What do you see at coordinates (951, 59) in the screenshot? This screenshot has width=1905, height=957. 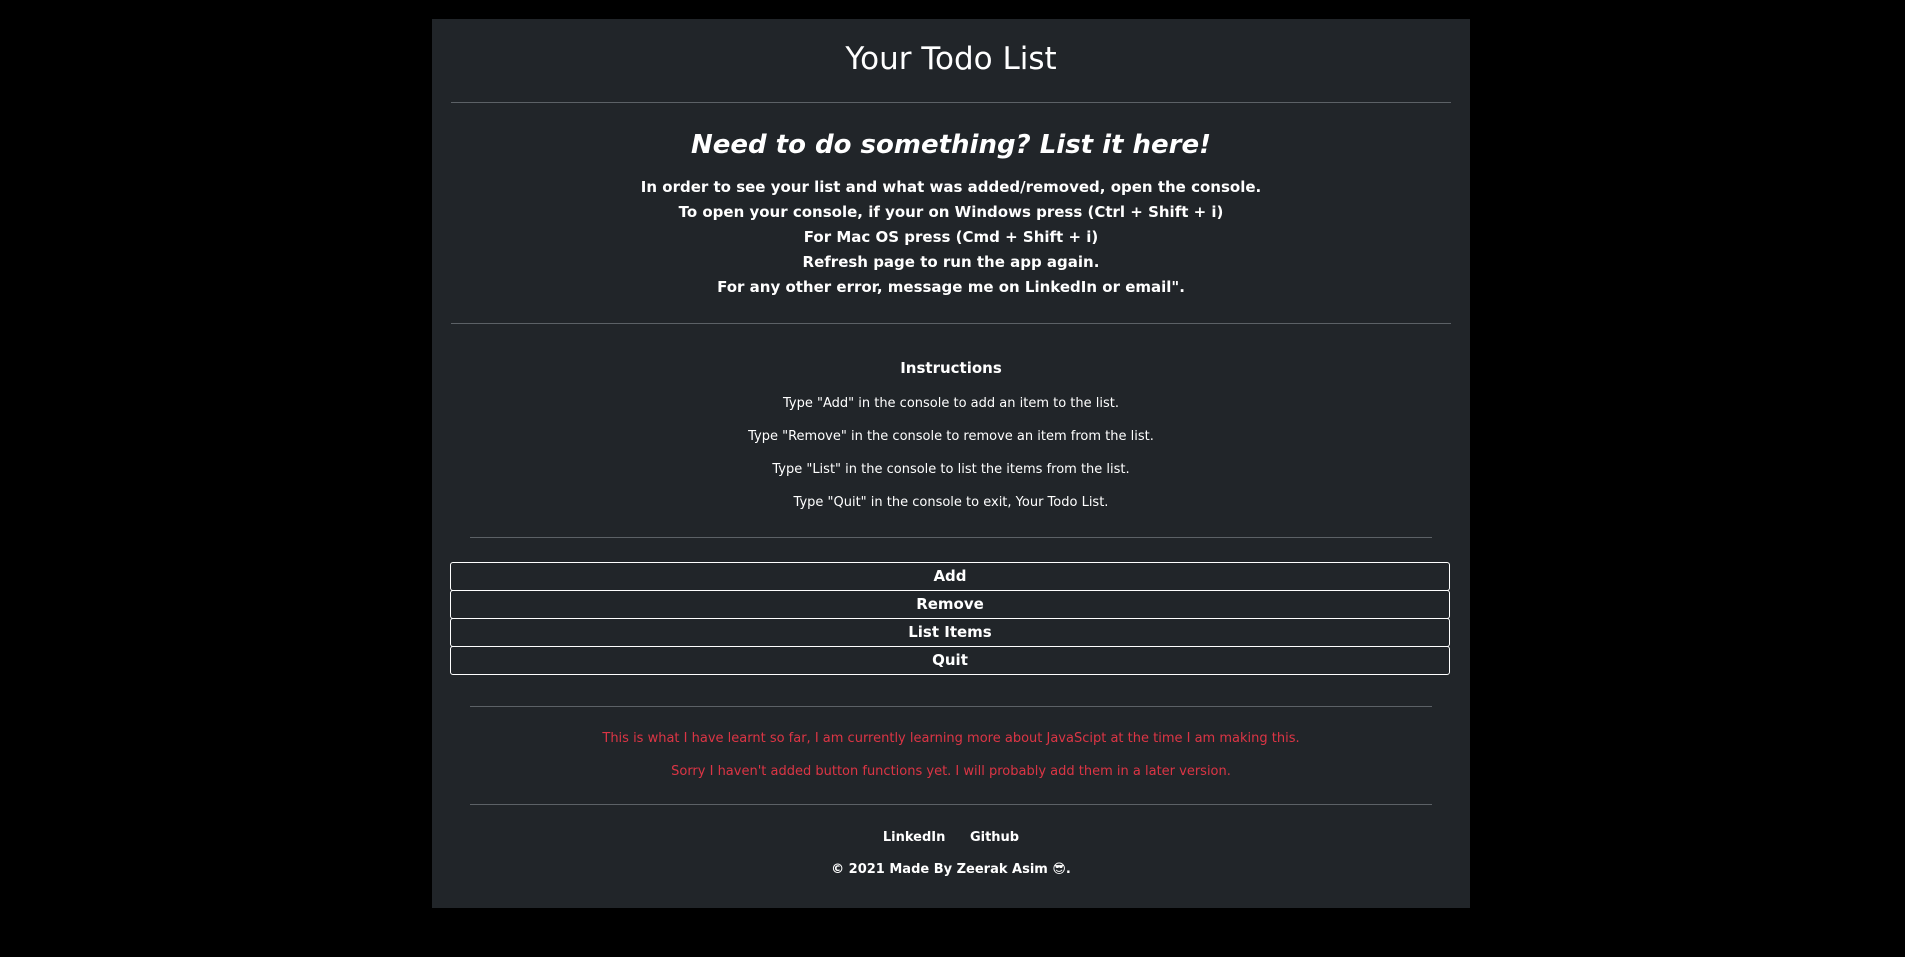 I see `page-title: Your Todo List` at bounding box center [951, 59].